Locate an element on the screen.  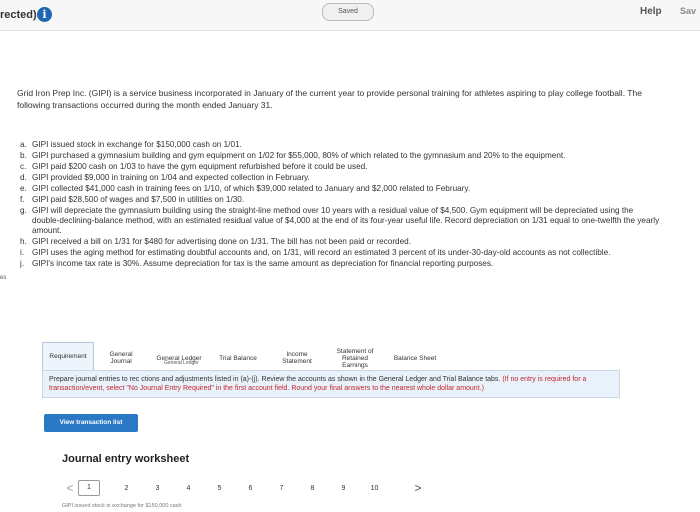
tab-requirement: Requirement is located at coordinates (68, 356).